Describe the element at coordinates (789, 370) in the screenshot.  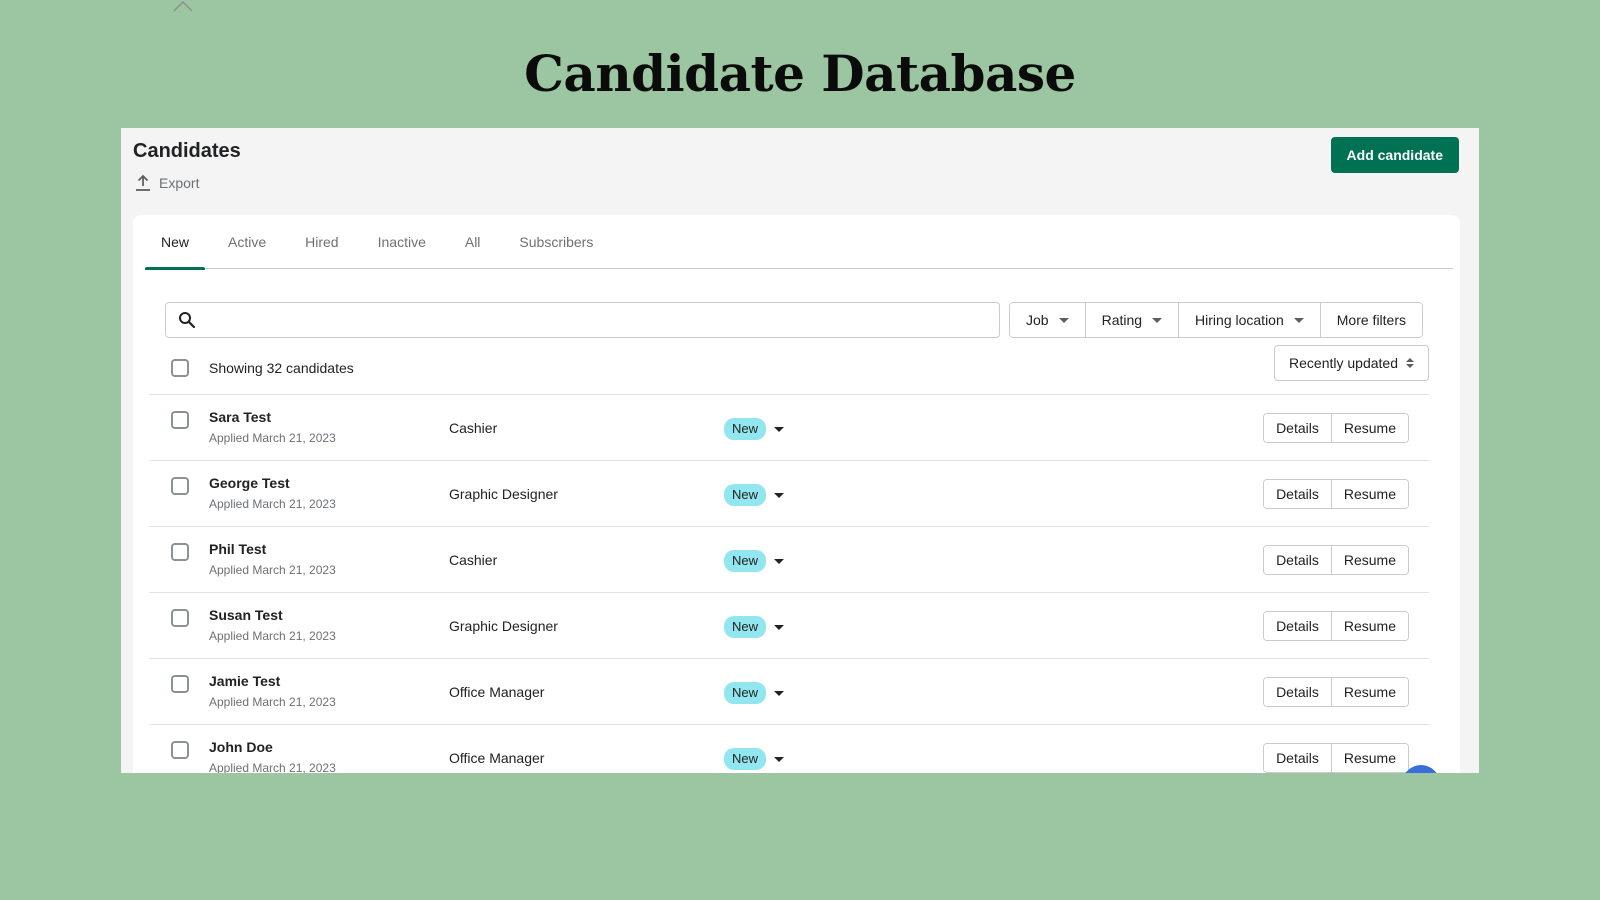
I see `list-header: Showing 32 candidates Recently updated` at that location.